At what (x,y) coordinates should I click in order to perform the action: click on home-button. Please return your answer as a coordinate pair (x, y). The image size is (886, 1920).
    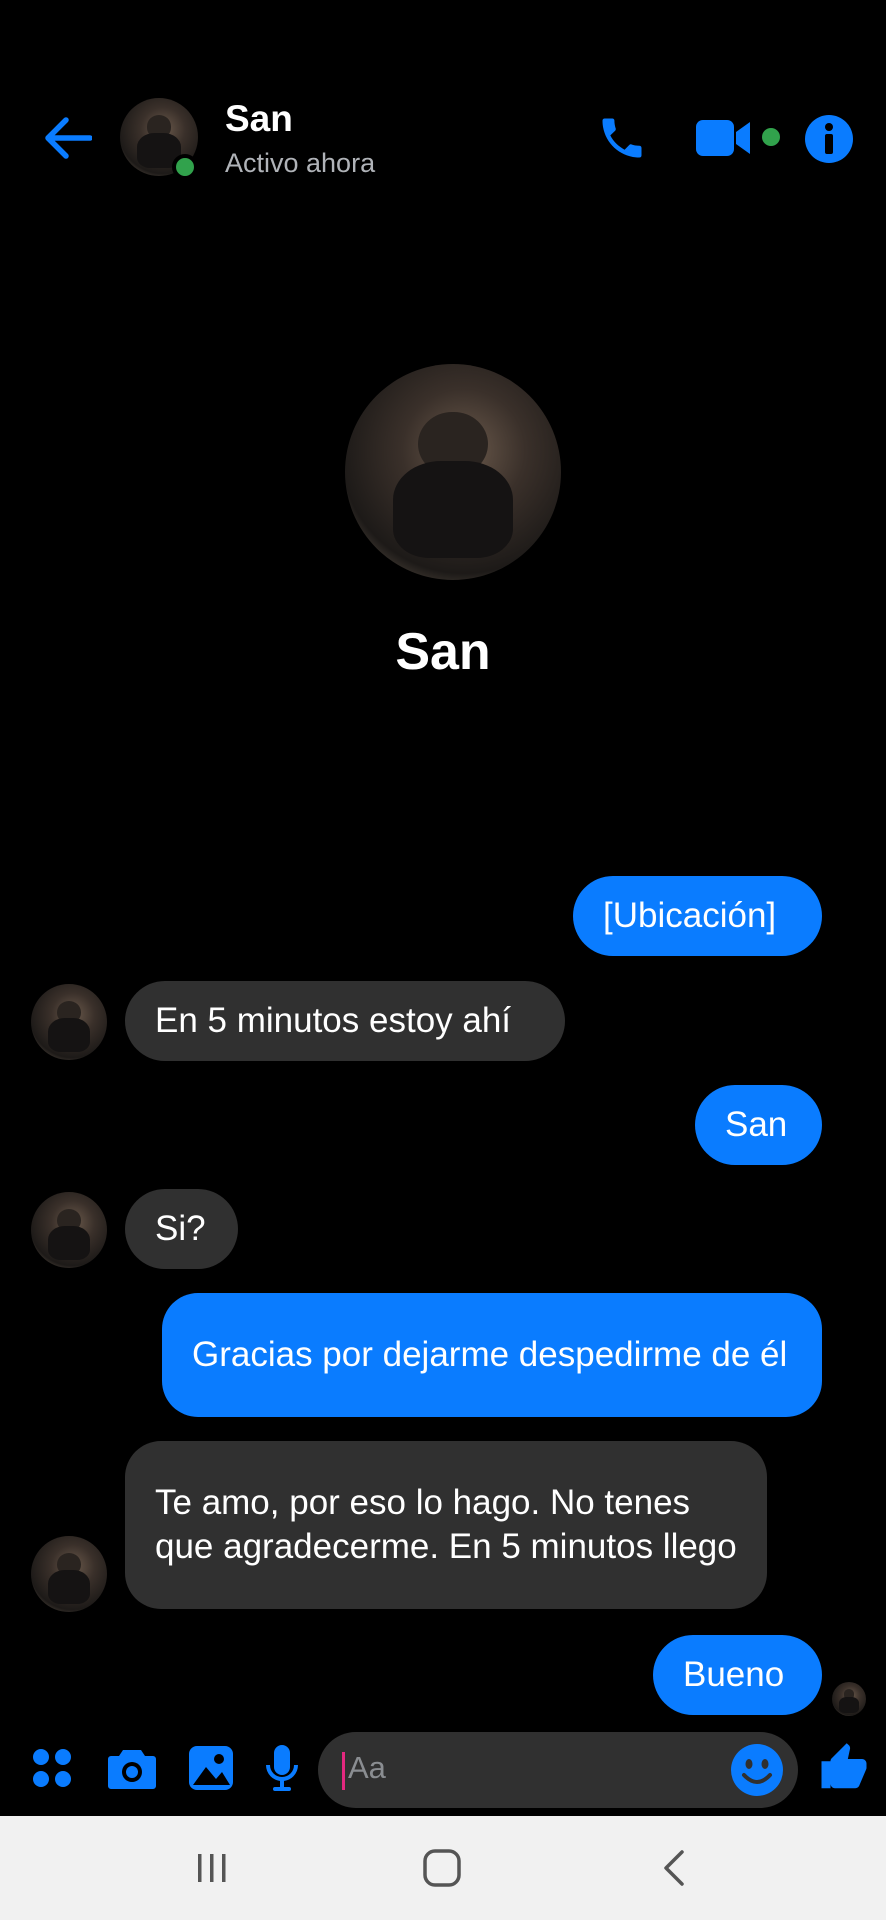
    Looking at the image, I should click on (442, 1868).